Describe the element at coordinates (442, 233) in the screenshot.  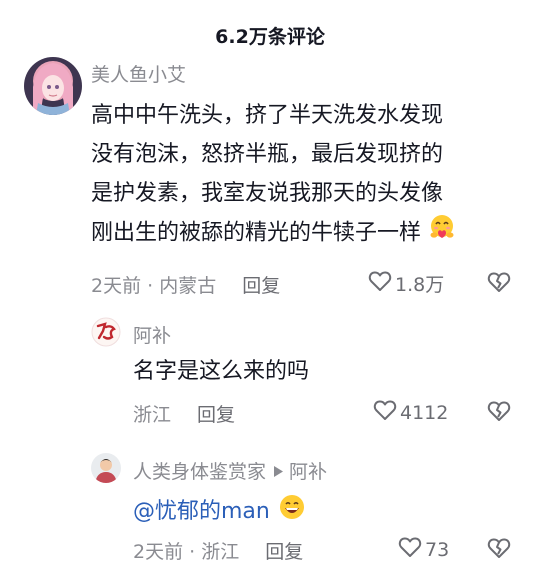
I see `heart-hug-emoji` at that location.